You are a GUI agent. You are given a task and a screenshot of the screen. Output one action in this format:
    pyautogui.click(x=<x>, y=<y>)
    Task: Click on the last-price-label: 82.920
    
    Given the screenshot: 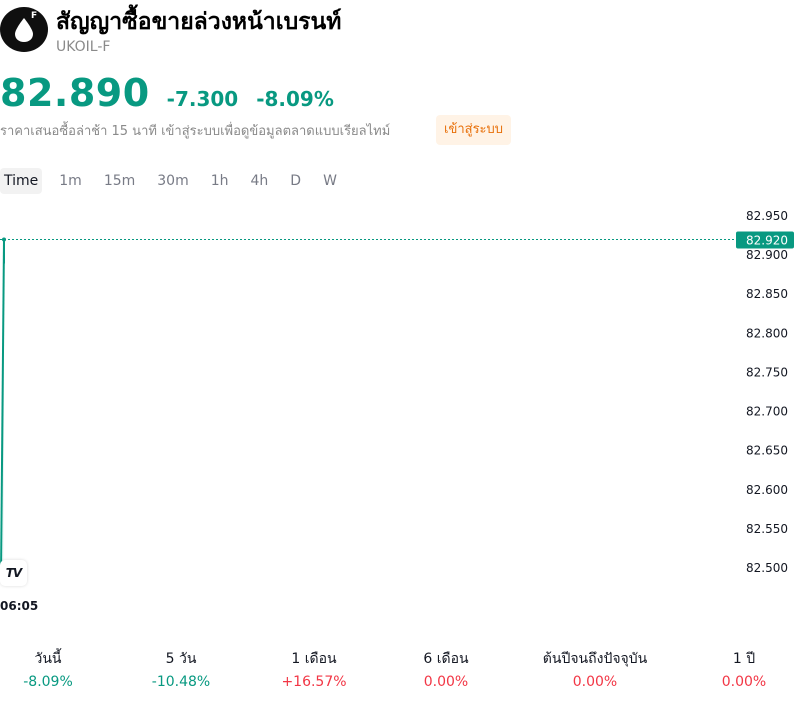 What is the action you would take?
    pyautogui.click(x=767, y=240)
    